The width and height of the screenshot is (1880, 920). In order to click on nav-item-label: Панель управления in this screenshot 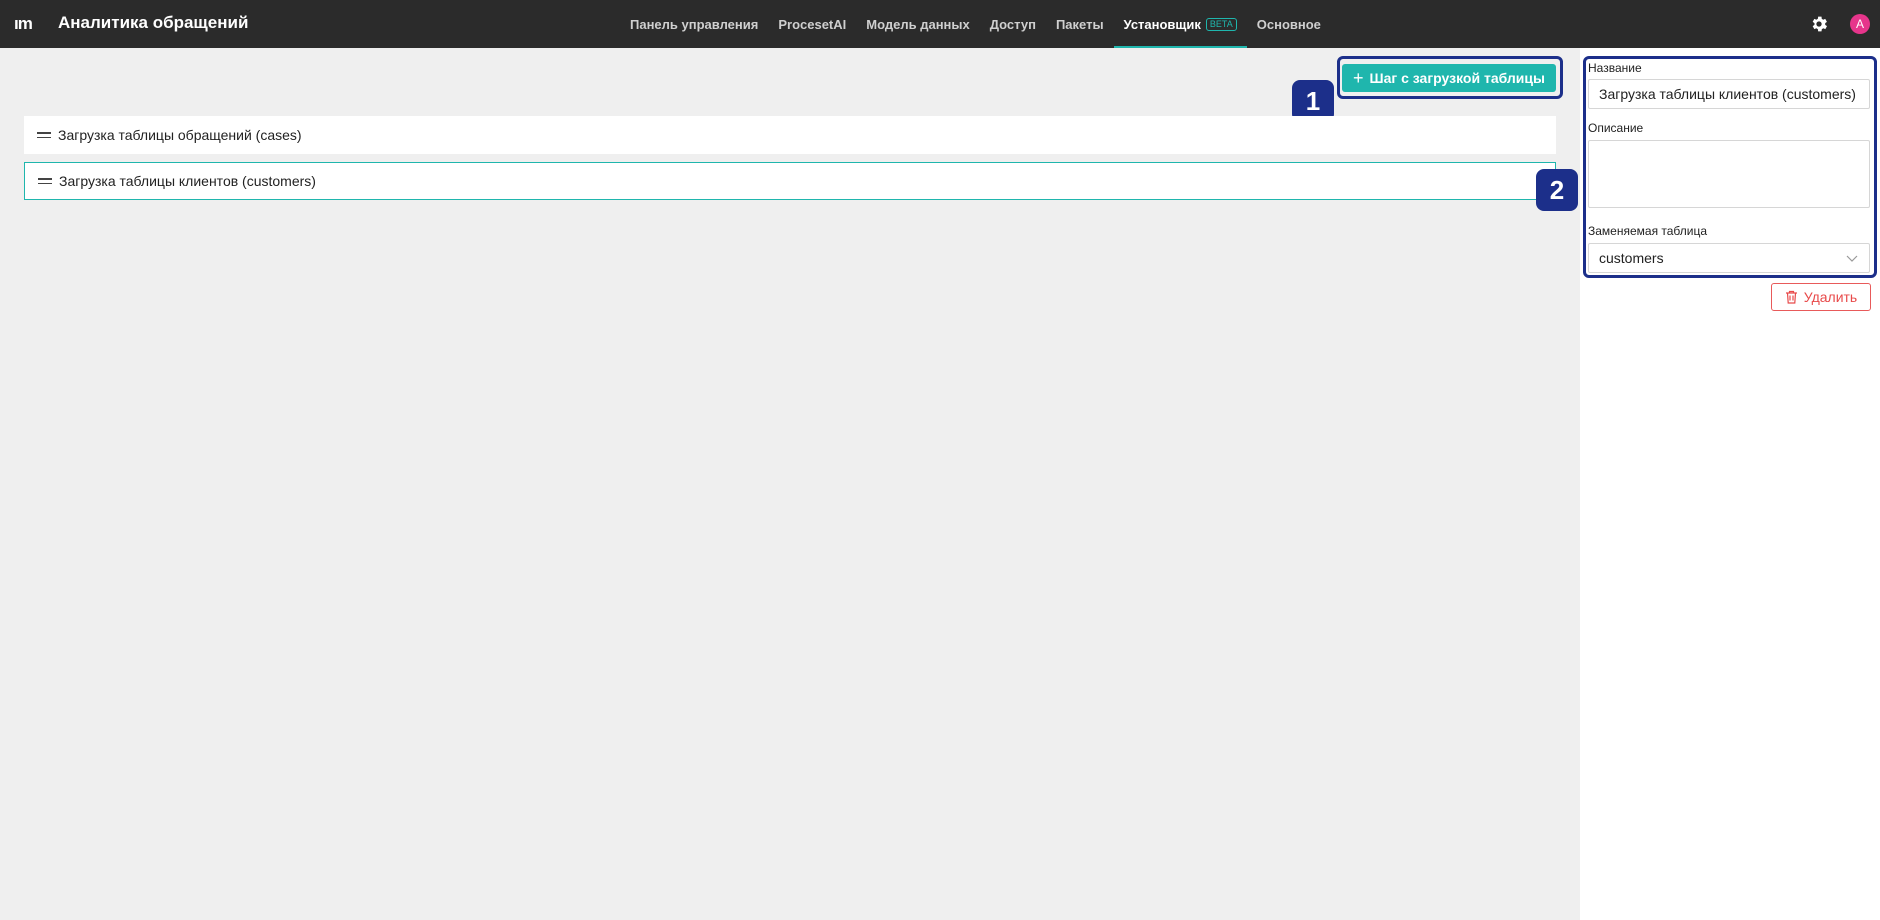, I will do `click(694, 24)`.